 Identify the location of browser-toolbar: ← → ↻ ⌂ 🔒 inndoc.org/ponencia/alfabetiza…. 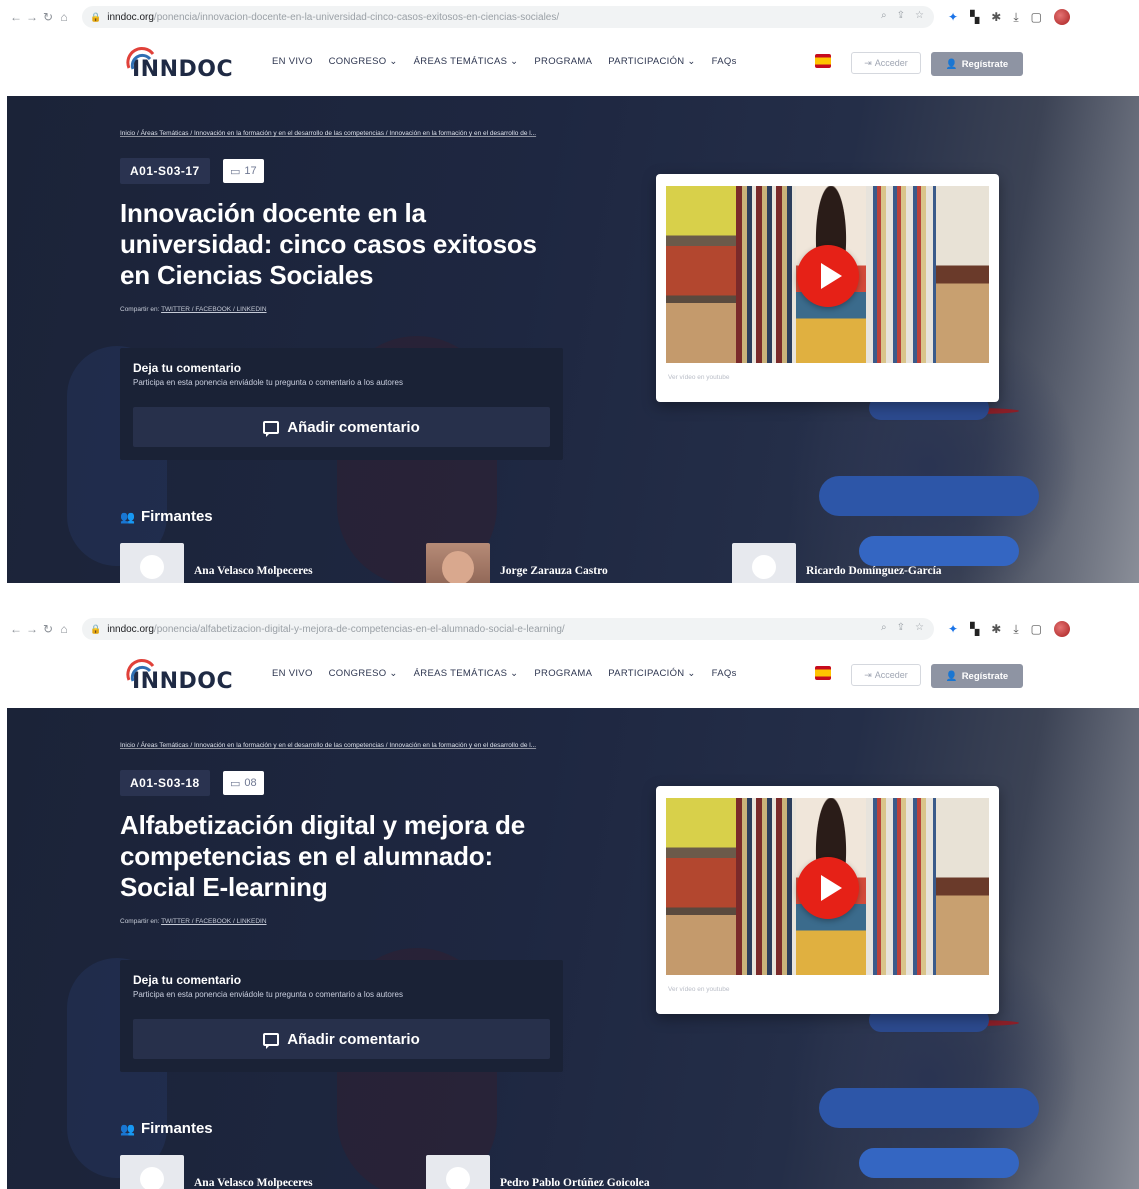
(569, 629).